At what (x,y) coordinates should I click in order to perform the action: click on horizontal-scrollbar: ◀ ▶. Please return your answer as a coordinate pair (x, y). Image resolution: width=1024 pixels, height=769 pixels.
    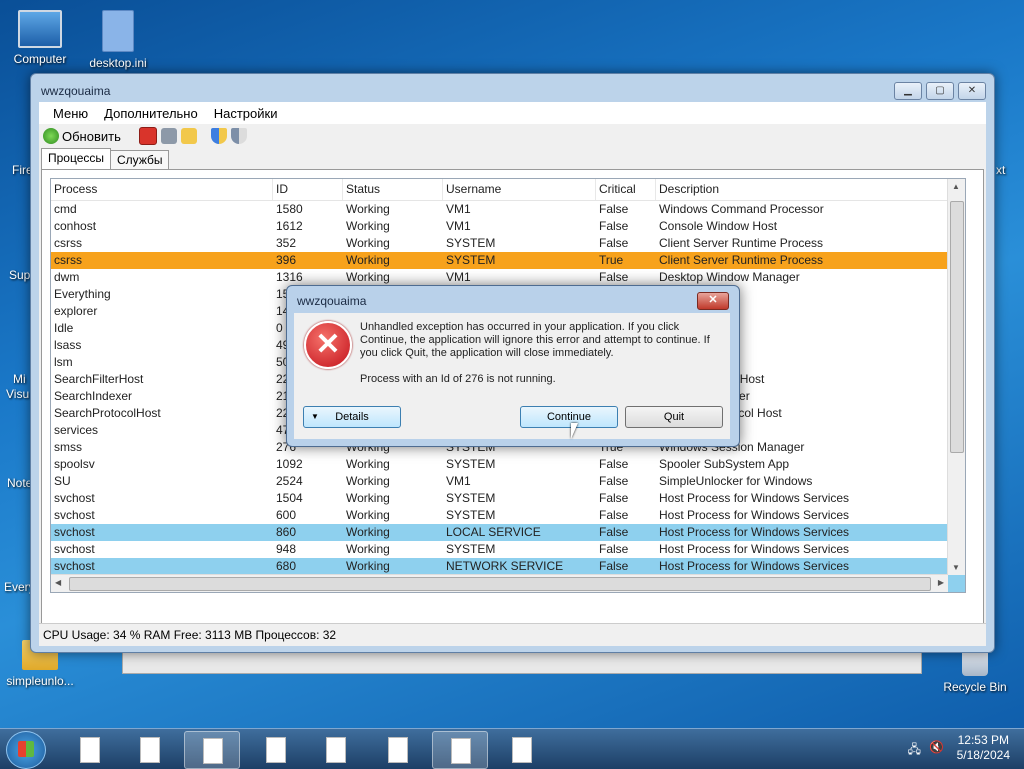
    Looking at the image, I should click on (499, 583).